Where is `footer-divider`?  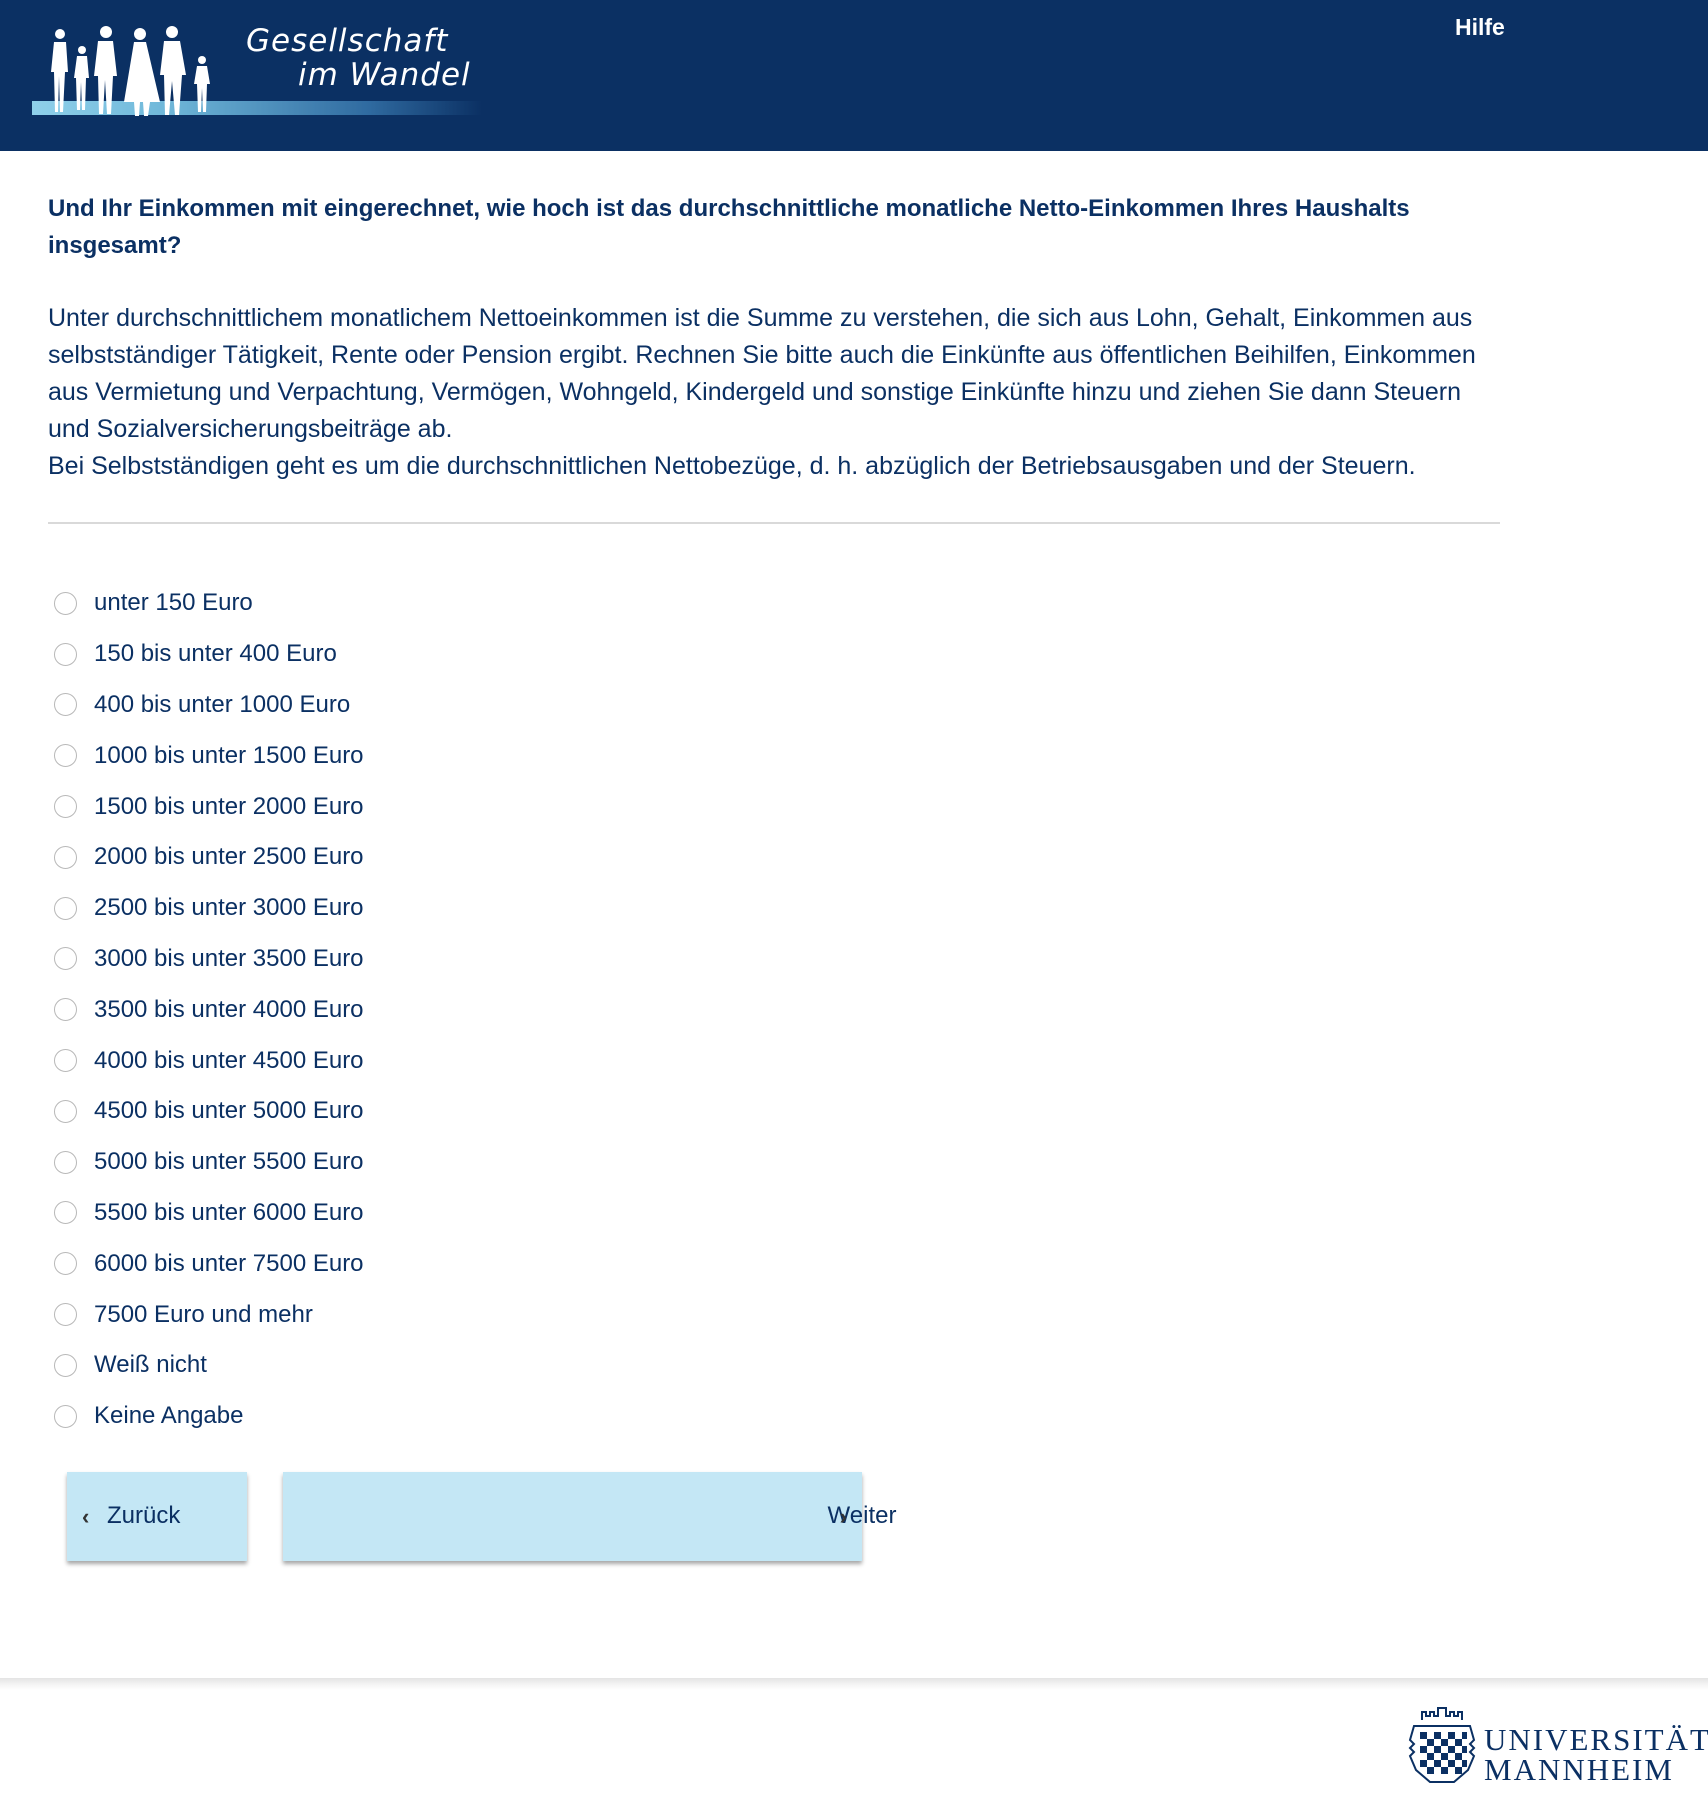
footer-divider is located at coordinates (854, 1684).